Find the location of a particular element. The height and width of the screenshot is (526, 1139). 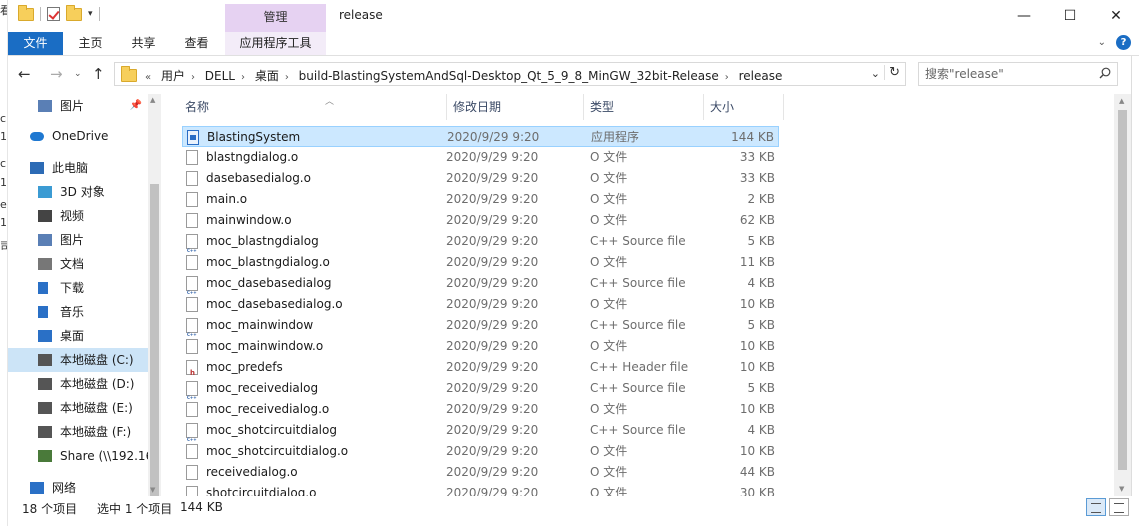

tab-home: 主页 is located at coordinates (90, 43).